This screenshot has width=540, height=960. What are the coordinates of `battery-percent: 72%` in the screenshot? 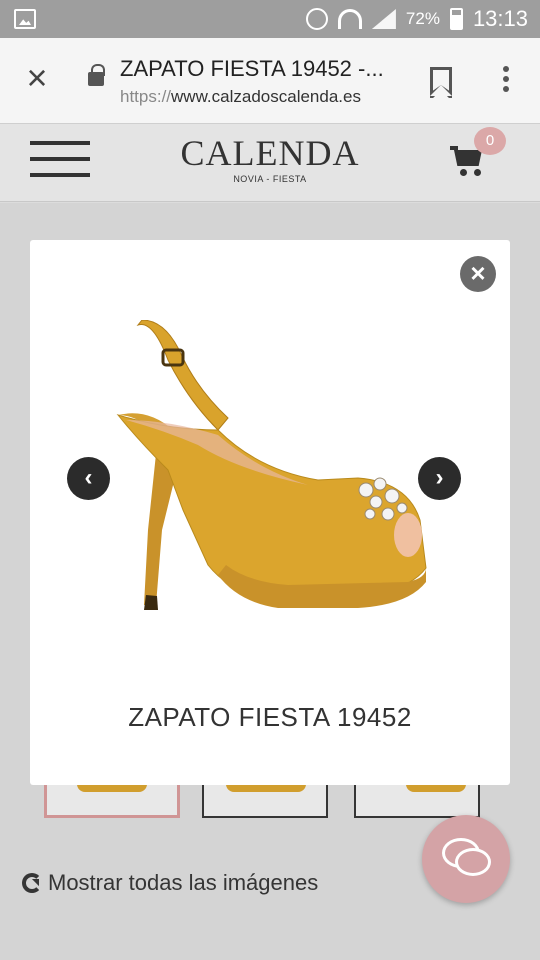 It's located at (422, 18).